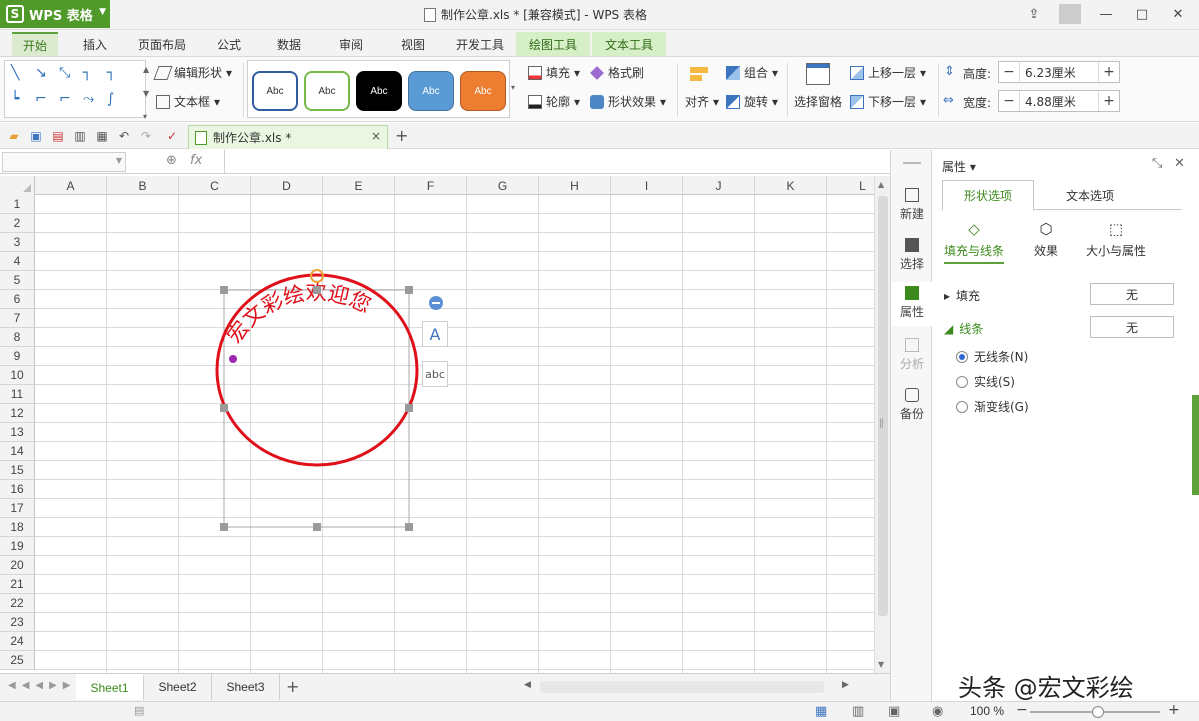 This screenshot has width=1199, height=721. What do you see at coordinates (376, 136) in the screenshot?
I see `close-tab-icon: ×` at bounding box center [376, 136].